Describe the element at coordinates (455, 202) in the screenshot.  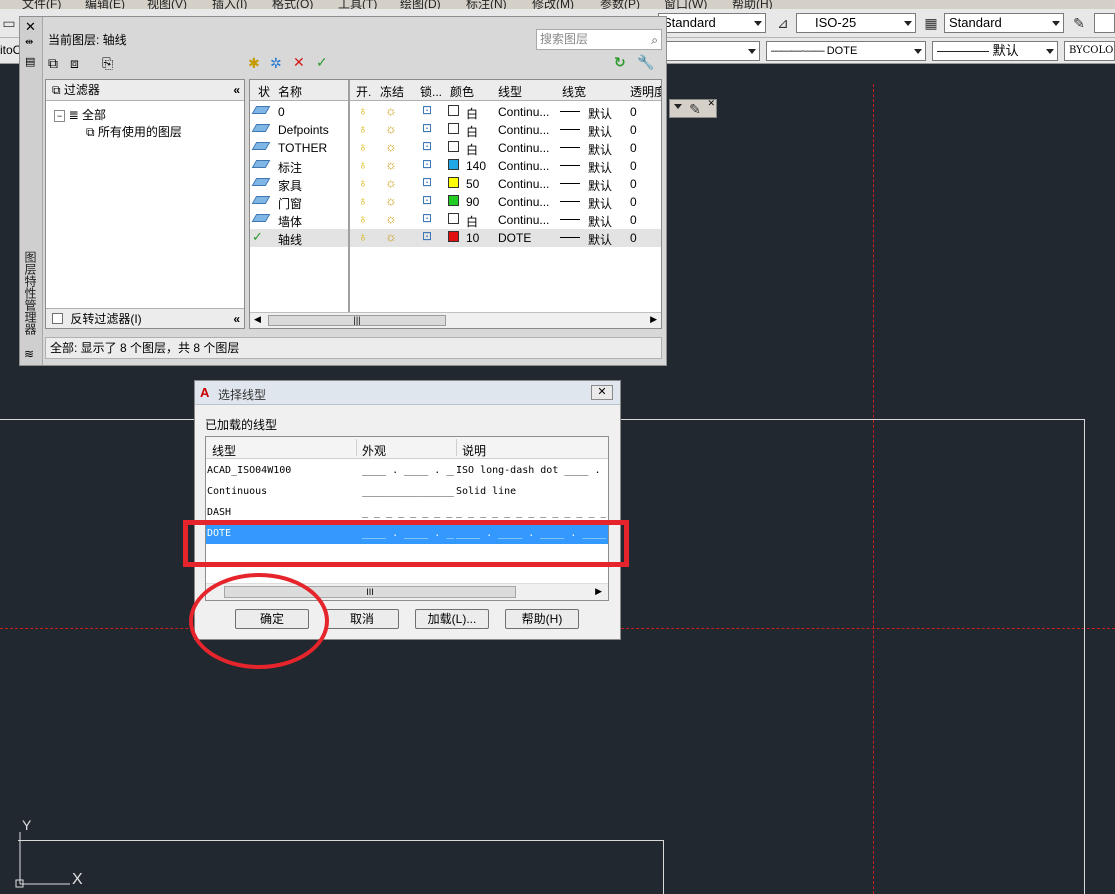
I see `layer-row: 门窗 ♁ ☼ ⊡ 90 Continu... 默认 0` at that location.